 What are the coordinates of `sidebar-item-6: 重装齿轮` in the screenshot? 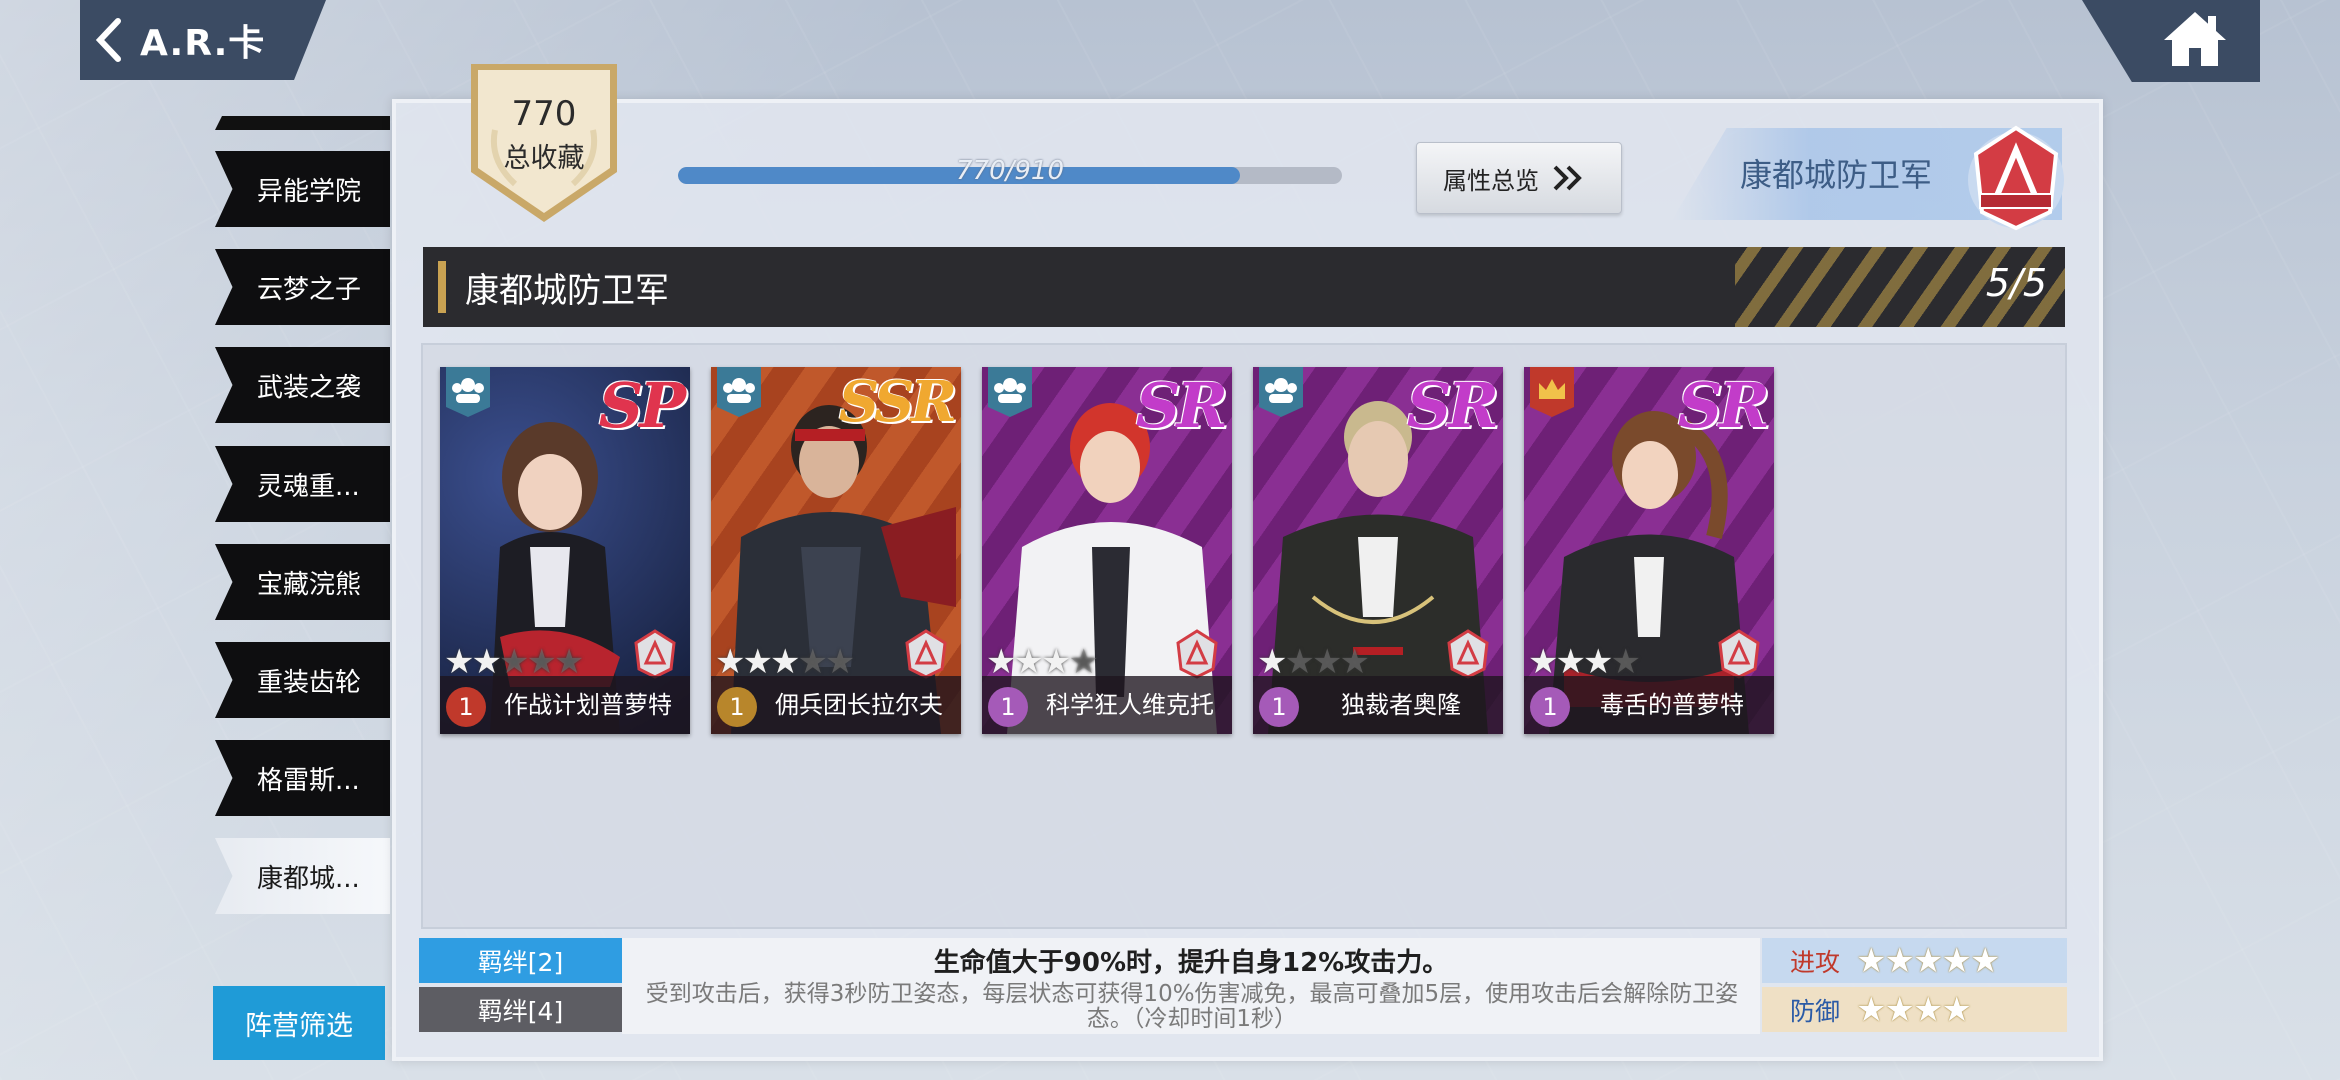 It's located at (302, 680).